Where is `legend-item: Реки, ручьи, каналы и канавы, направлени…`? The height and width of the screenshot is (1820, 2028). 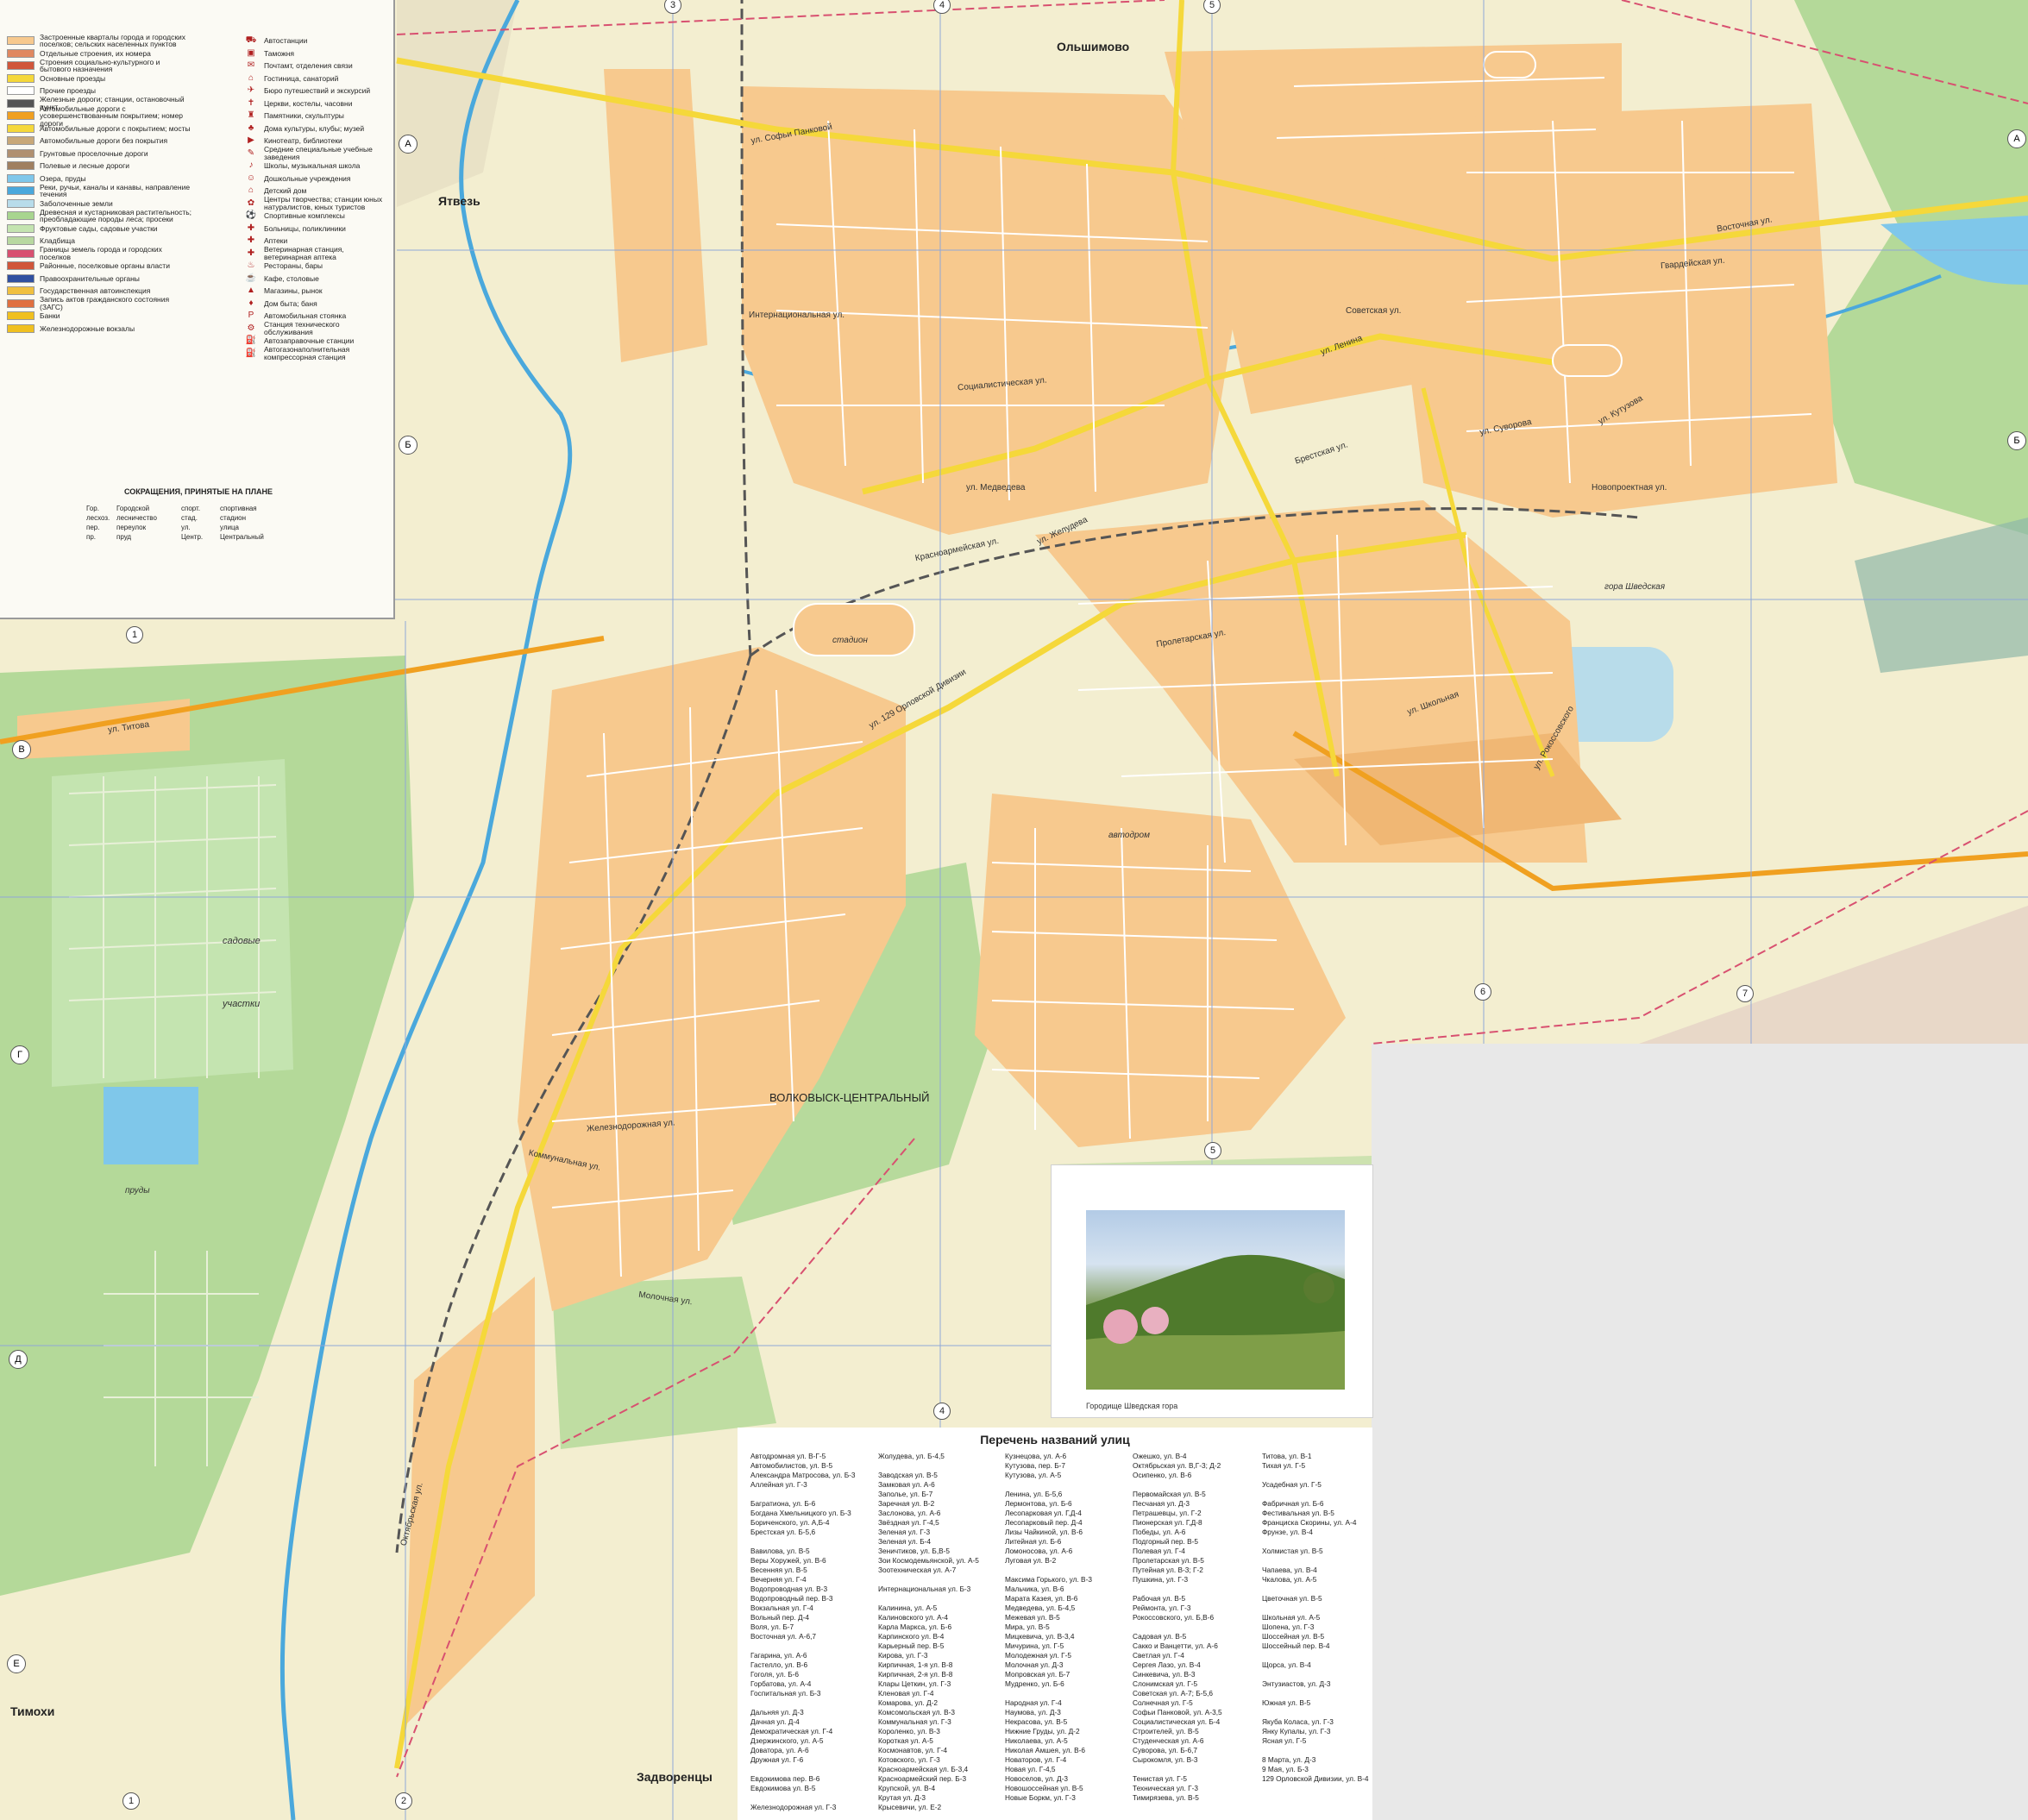 legend-item: Реки, ручьи, каналы и канавы, направлени… is located at coordinates (99, 191).